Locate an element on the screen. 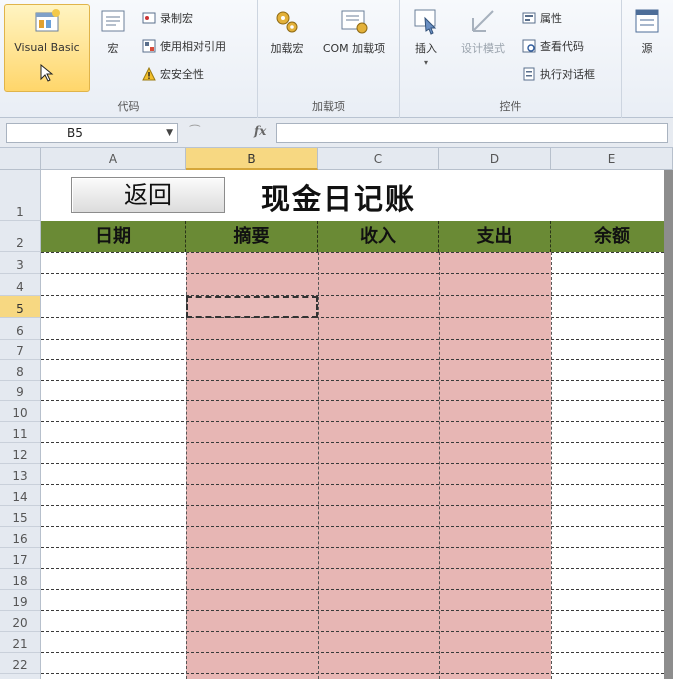  addins-button: 加载宏 is located at coordinates (287, 31).